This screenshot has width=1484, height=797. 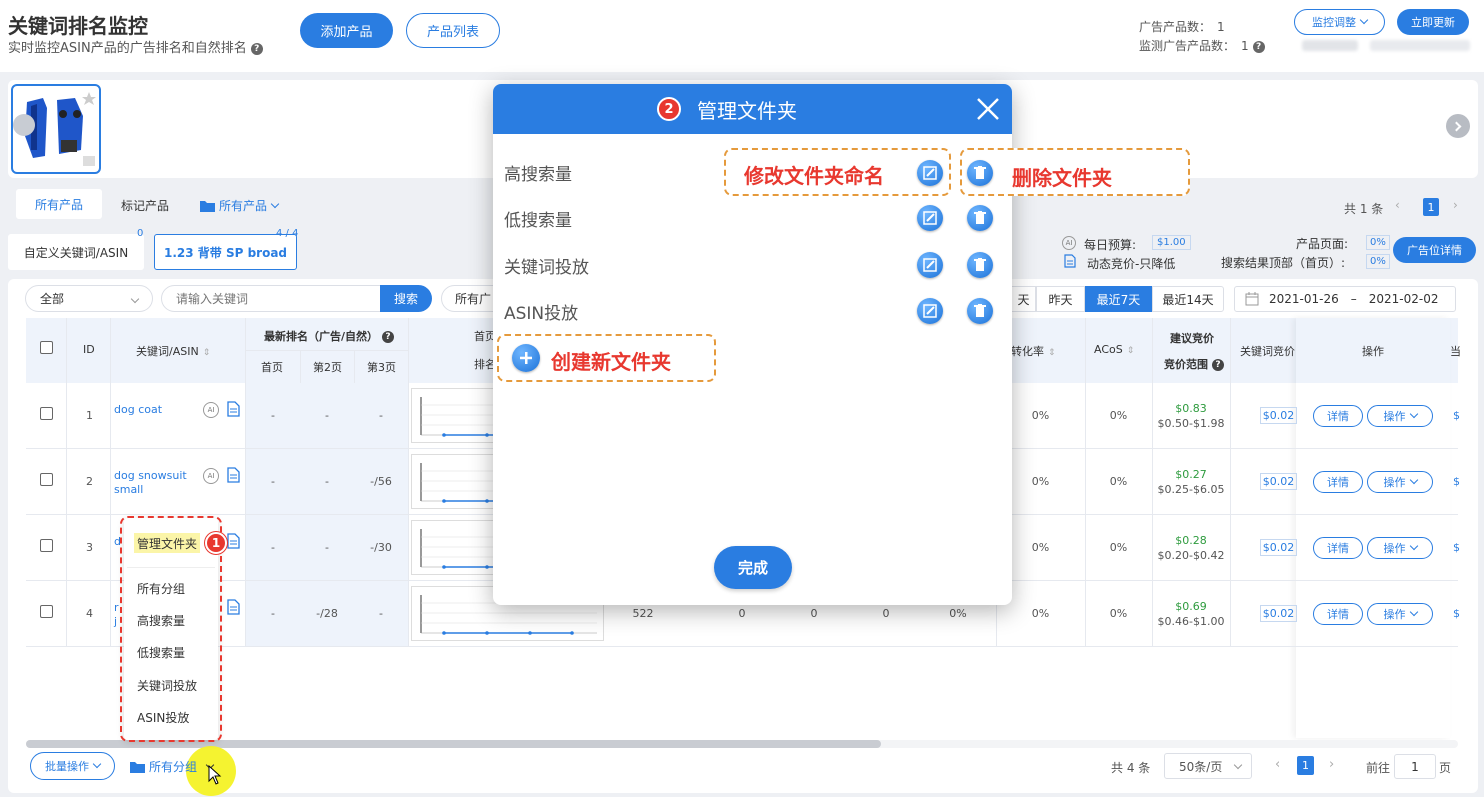 I want to click on monitor-adjust-button: 监控调整, so click(x=1339, y=22).